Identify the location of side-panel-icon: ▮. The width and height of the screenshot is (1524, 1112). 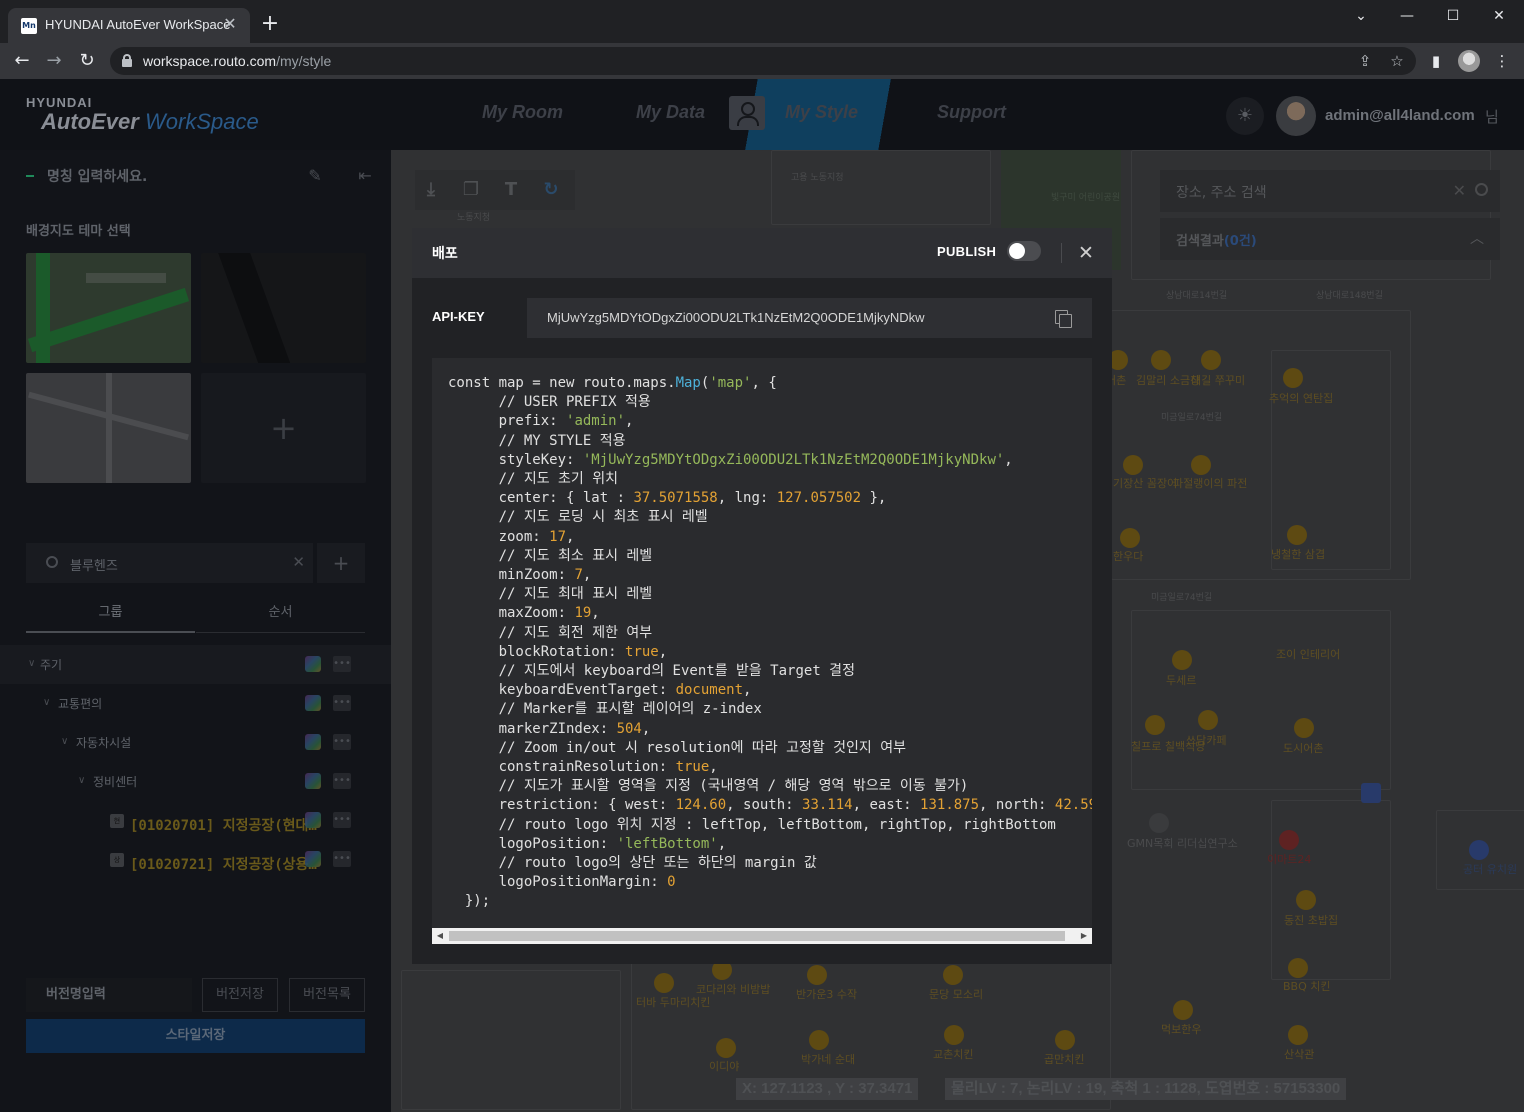
(1436, 61).